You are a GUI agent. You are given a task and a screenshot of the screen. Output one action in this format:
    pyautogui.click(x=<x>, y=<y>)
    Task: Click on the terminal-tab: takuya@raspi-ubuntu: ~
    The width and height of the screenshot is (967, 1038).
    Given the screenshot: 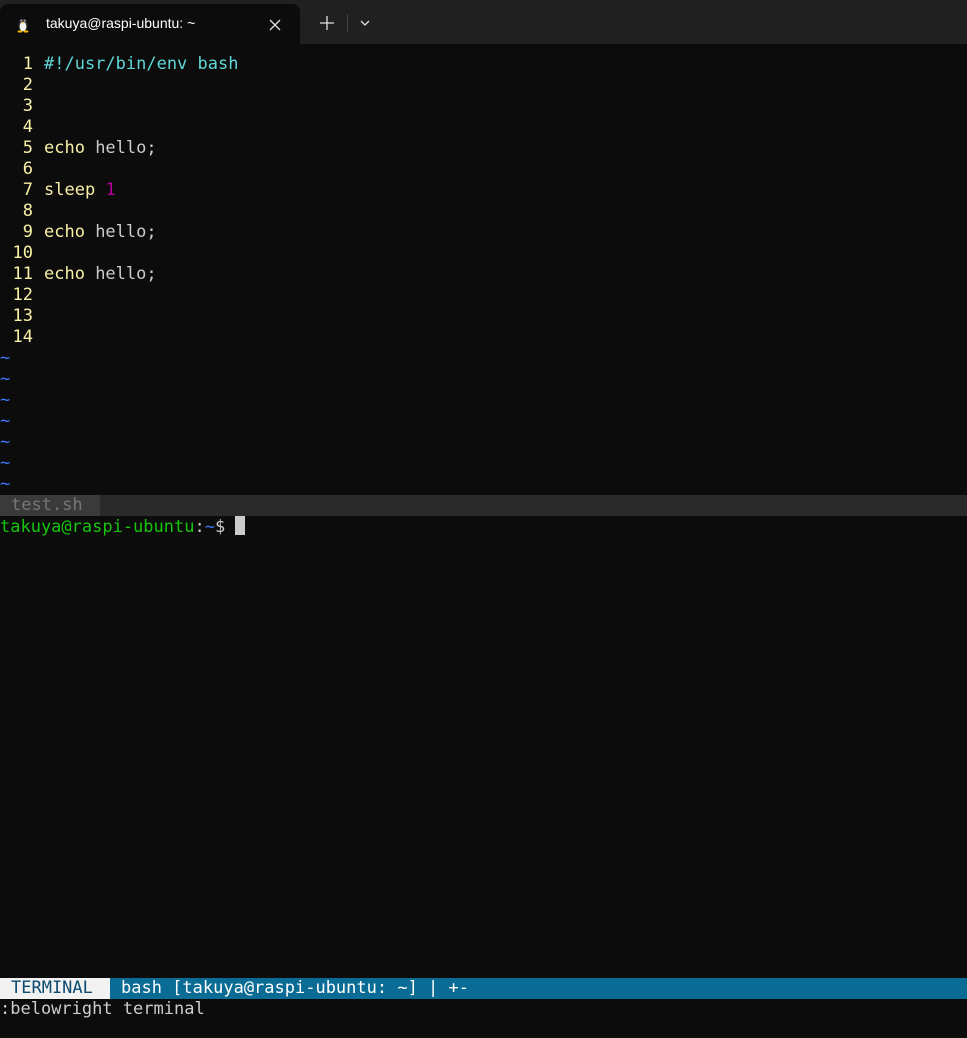 What is the action you would take?
    pyautogui.click(x=150, y=24)
    